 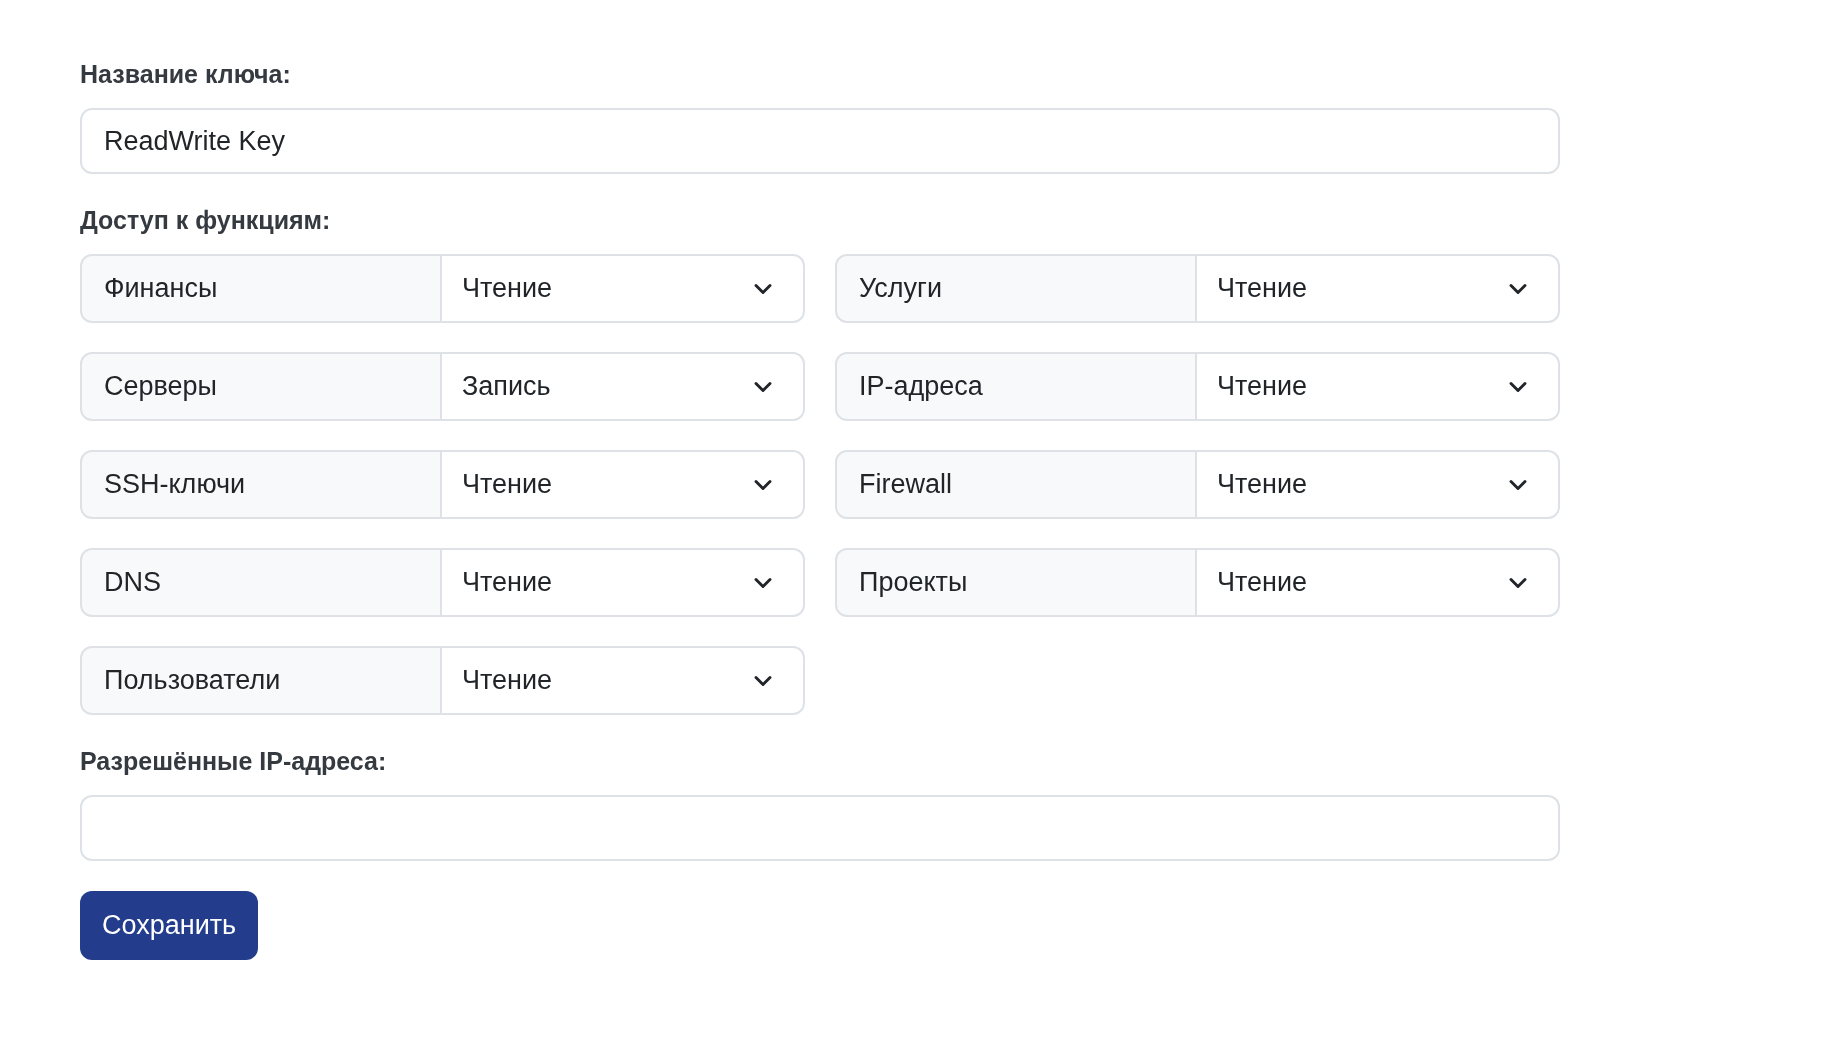 I want to click on field-label: Название ключа:, so click(x=186, y=74).